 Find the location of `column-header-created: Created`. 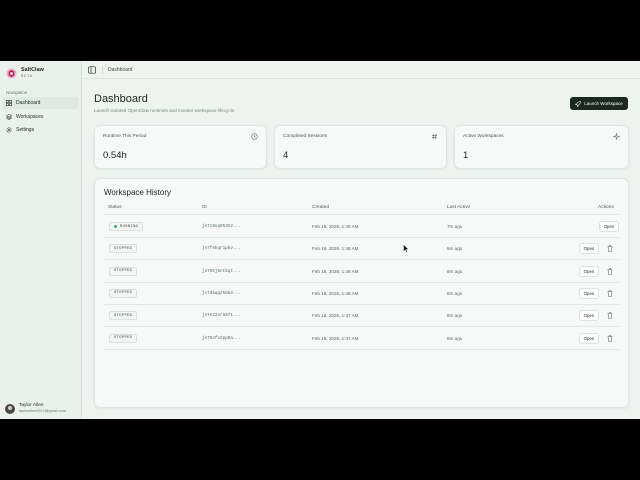

column-header-created: Created is located at coordinates (321, 207).